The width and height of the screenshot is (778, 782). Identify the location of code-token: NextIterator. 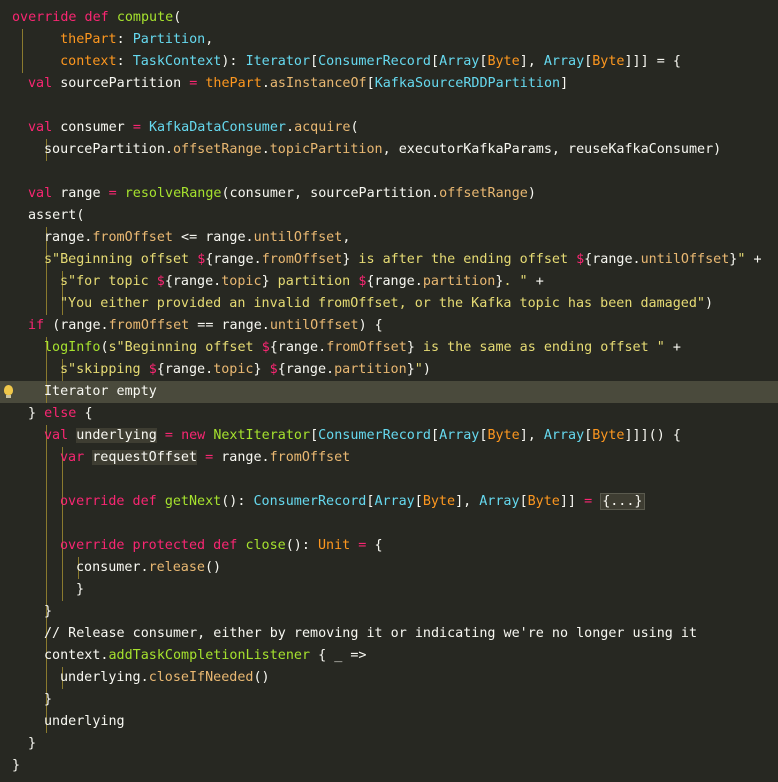
(262, 435).